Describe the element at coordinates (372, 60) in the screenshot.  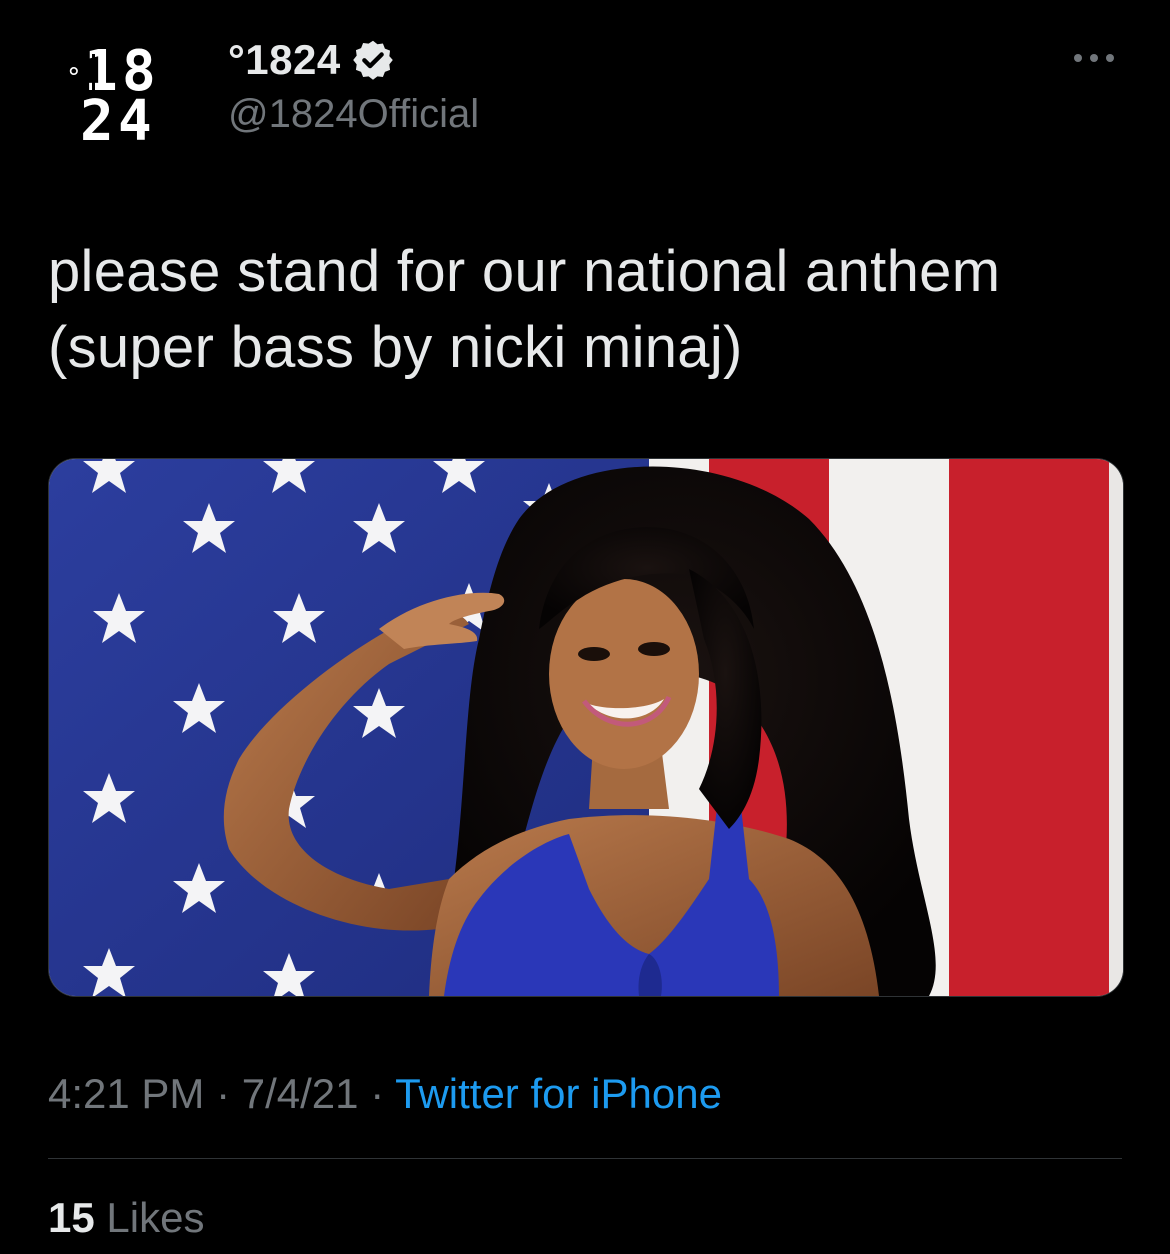
I see `verified-badge-icon` at that location.